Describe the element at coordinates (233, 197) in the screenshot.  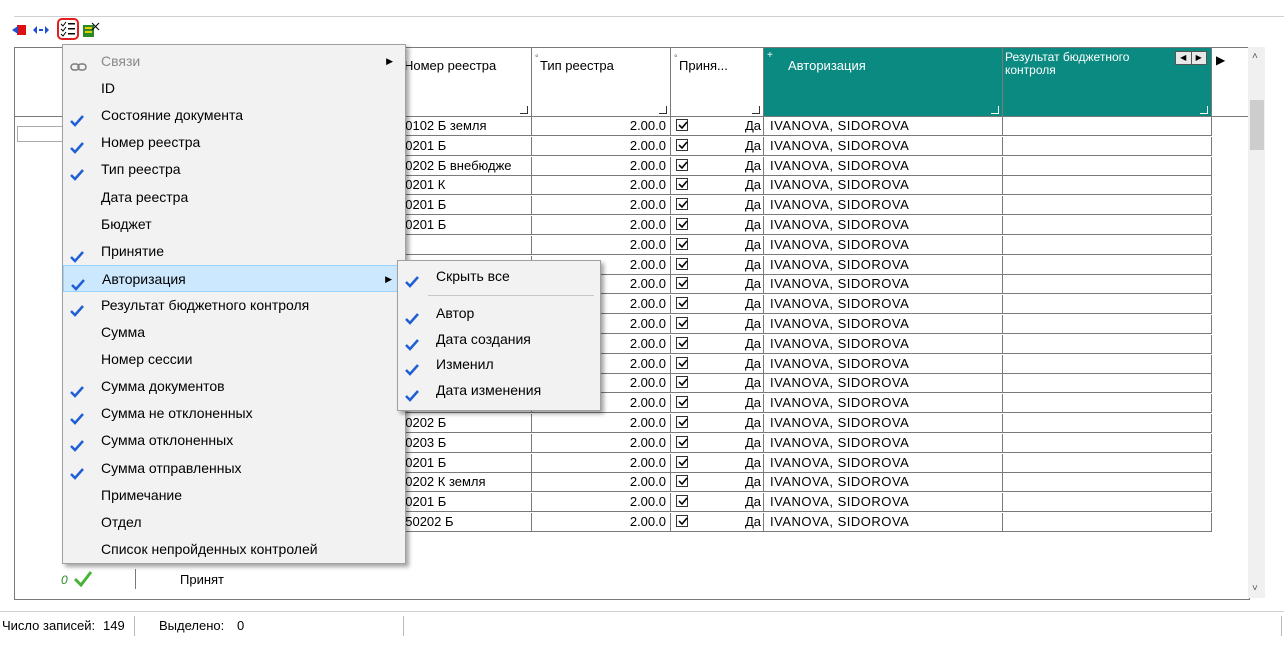
I see `menu-item: Дата реестра` at that location.